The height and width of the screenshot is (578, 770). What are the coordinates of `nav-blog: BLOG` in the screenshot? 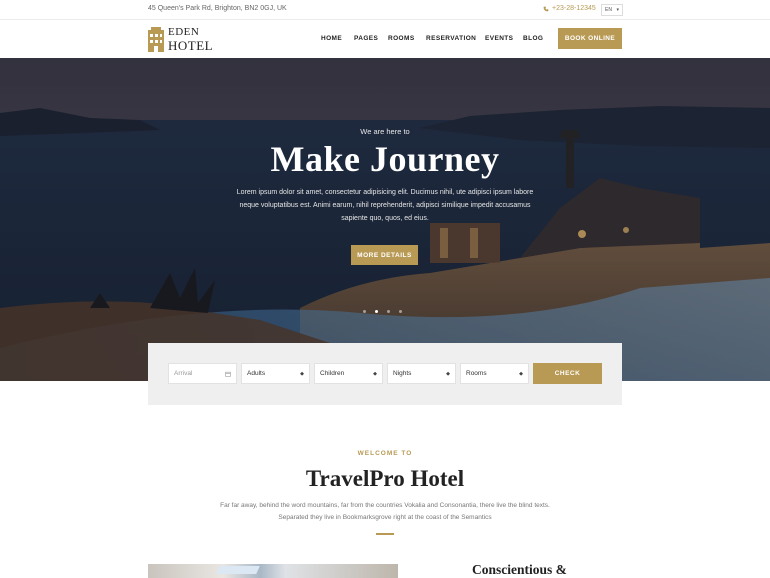 It's located at (533, 38).